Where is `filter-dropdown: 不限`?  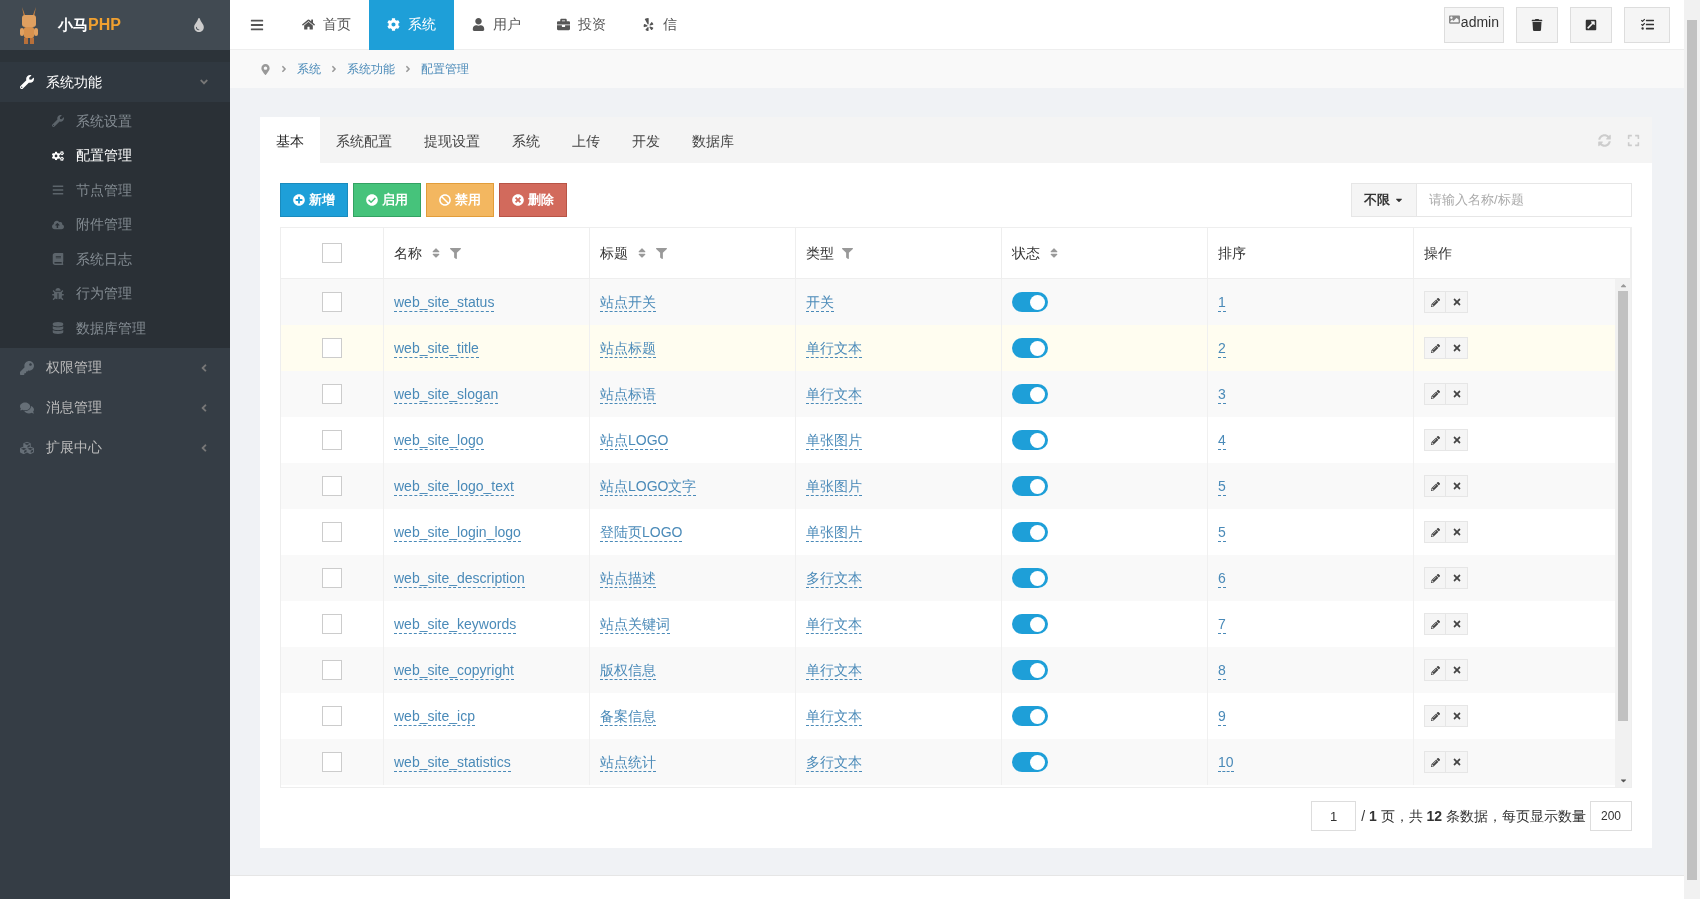
filter-dropdown: 不限 is located at coordinates (1384, 200).